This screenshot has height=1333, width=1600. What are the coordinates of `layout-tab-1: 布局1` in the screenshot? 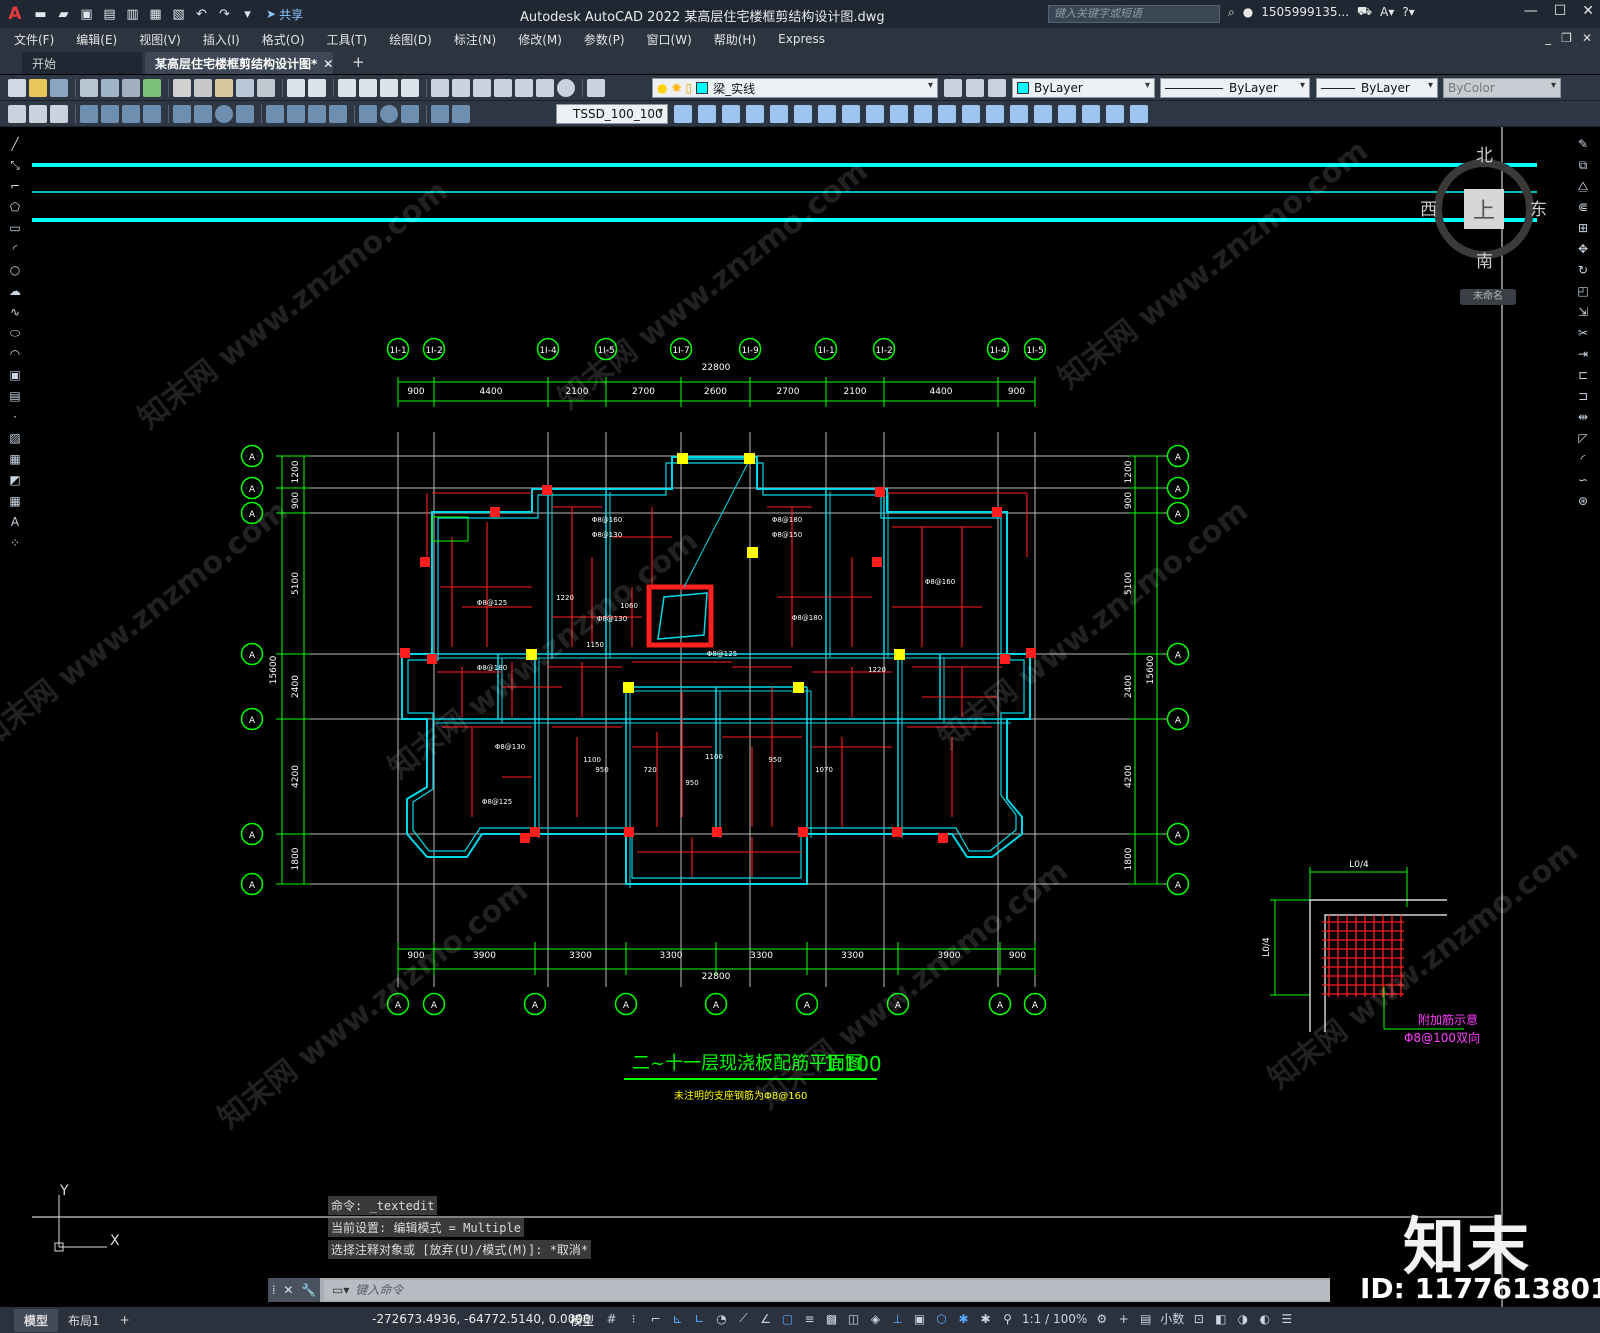 It's located at (84, 1320).